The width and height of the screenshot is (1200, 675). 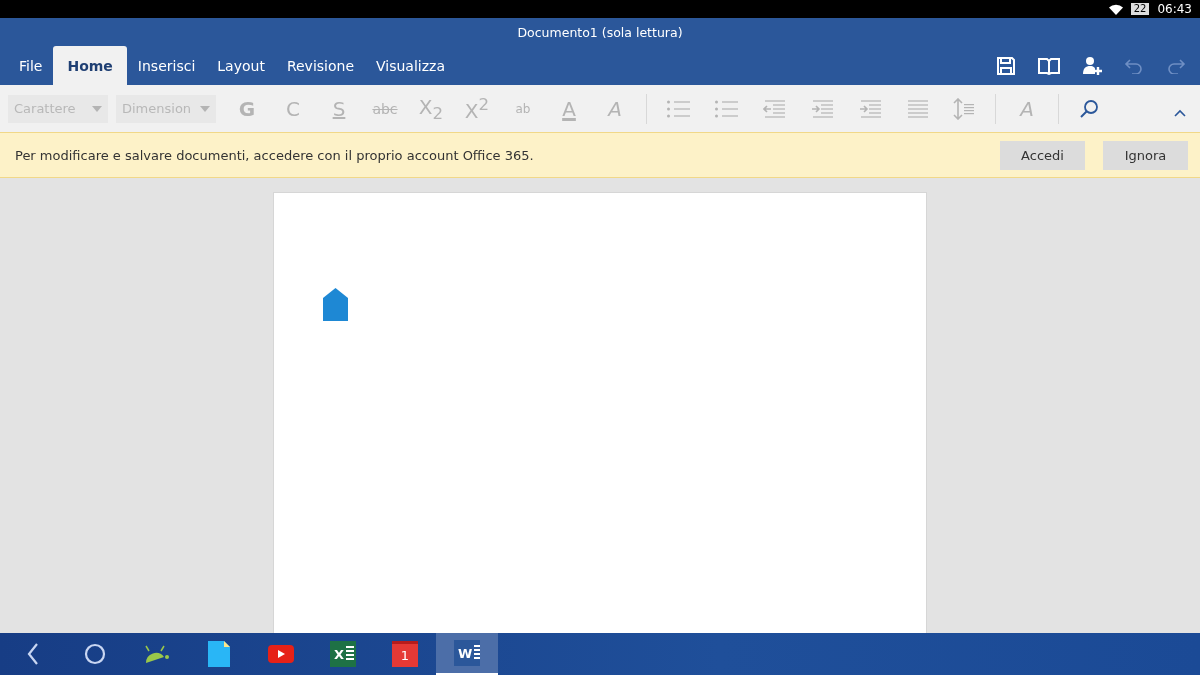 I want to click on spreadsheet-app-icon: X, so click(x=343, y=654).